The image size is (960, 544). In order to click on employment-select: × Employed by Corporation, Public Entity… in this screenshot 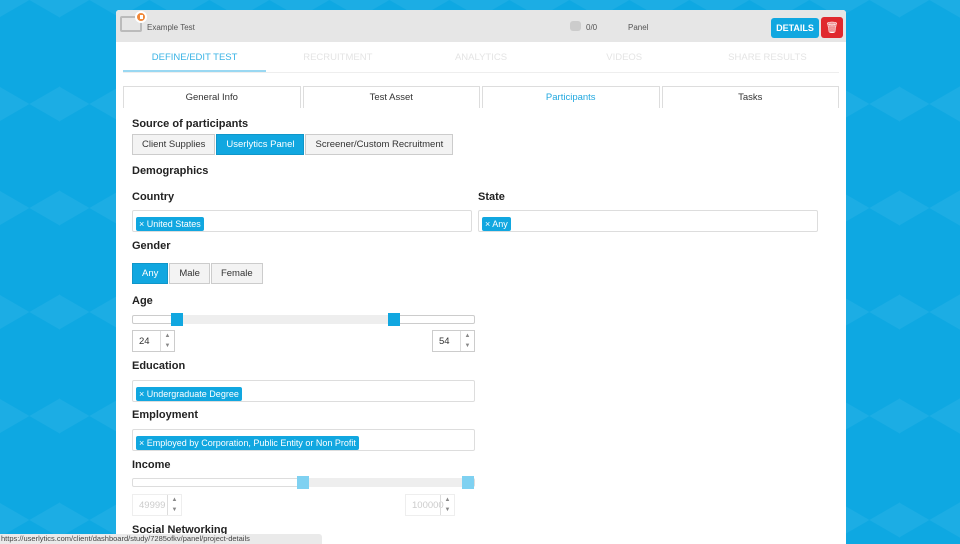, I will do `click(303, 440)`.